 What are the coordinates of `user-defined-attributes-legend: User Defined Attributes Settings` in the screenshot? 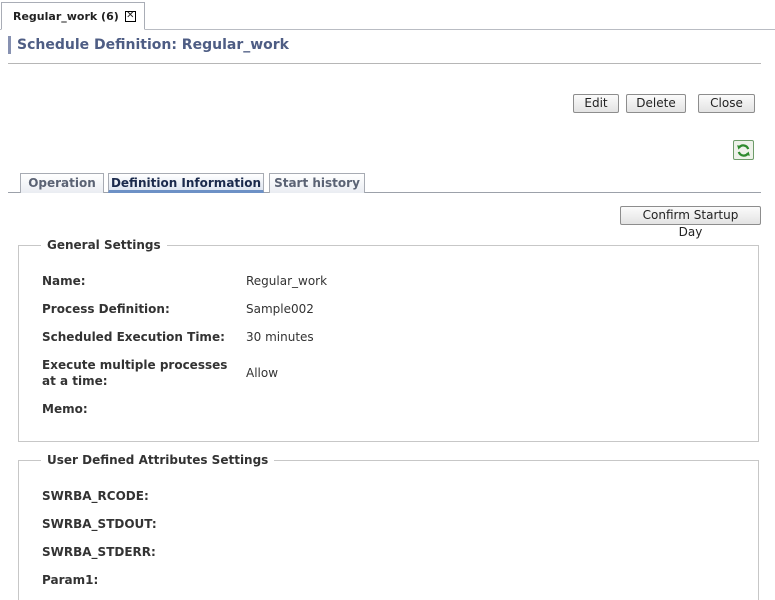 It's located at (158, 460).